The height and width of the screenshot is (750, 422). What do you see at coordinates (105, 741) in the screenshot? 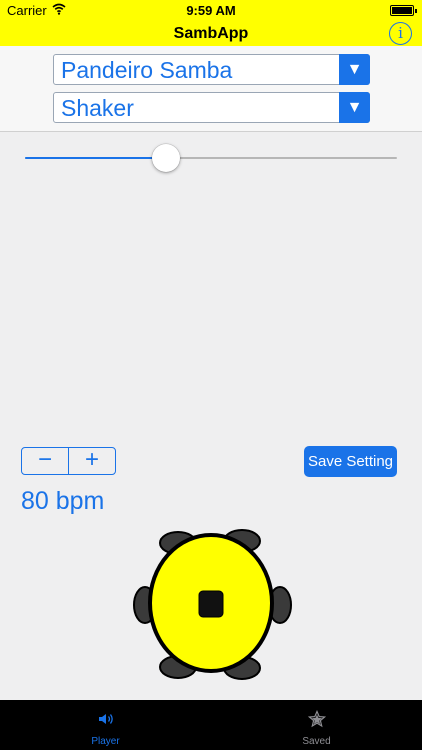
I see `tab-player-label: Player` at bounding box center [105, 741].